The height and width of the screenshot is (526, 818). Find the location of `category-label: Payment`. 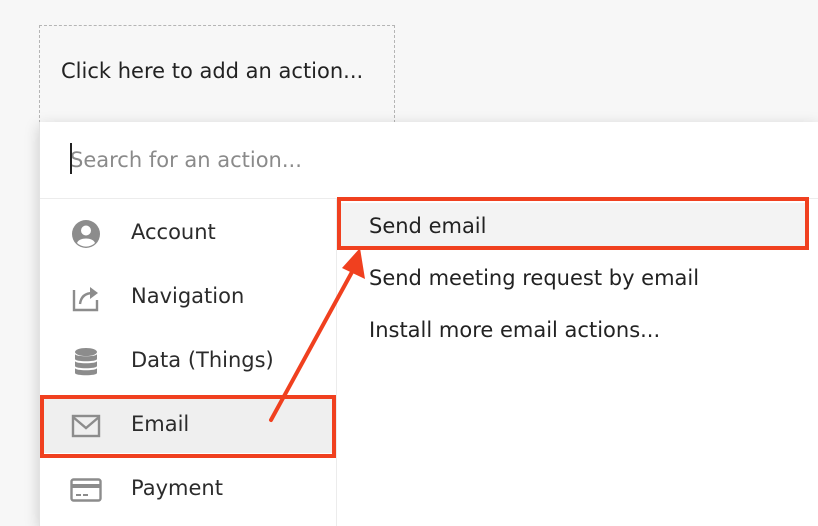

category-label: Payment is located at coordinates (177, 488).